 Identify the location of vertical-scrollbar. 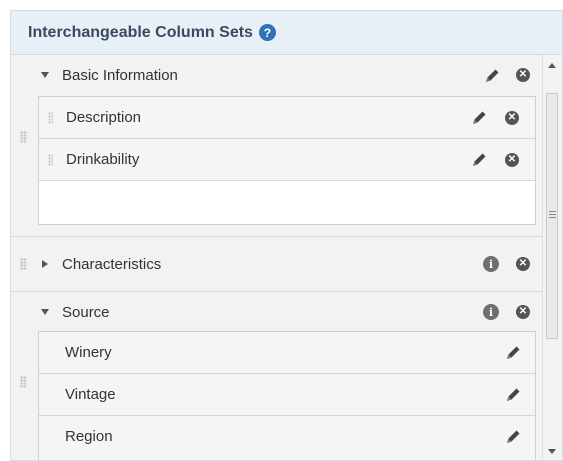
(552, 257).